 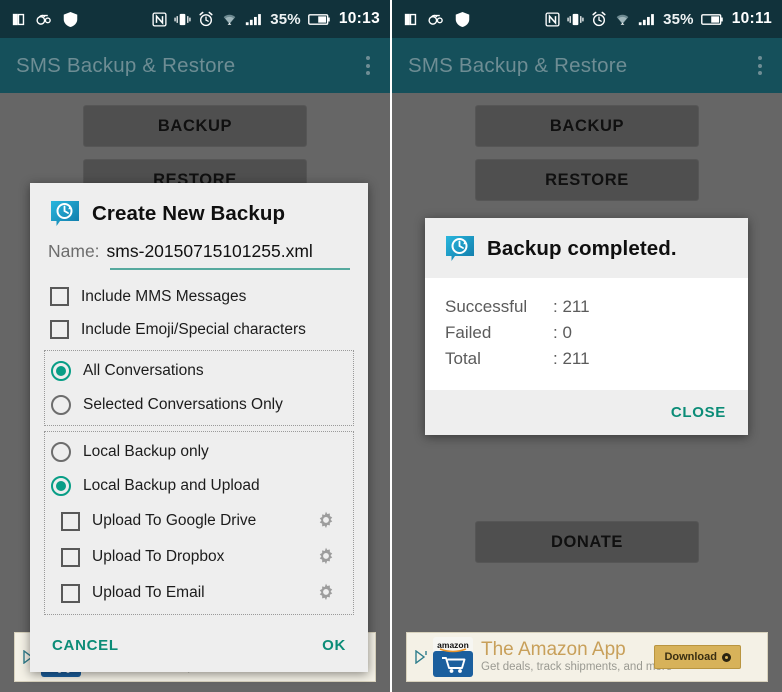 What do you see at coordinates (647, 19) in the screenshot?
I see `signal-icon` at bounding box center [647, 19].